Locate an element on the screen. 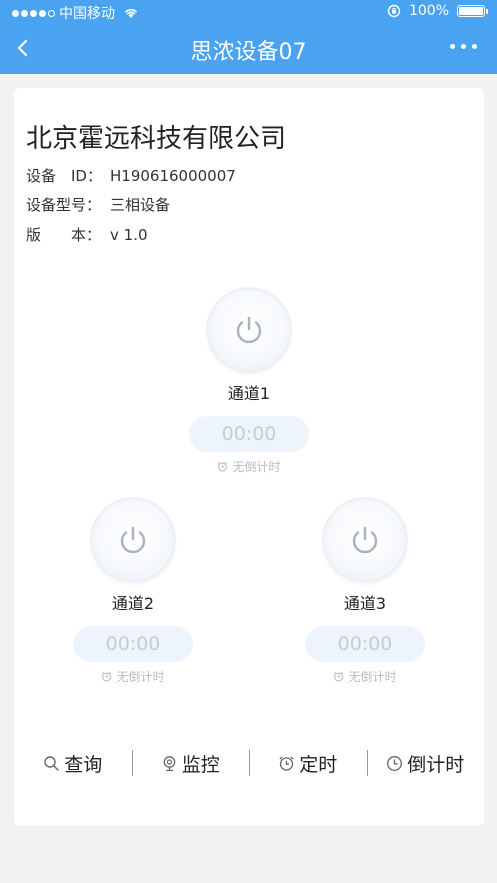 The image size is (497, 883). device-id-row: 设备 ID： H190616000007 is located at coordinates (131, 175).